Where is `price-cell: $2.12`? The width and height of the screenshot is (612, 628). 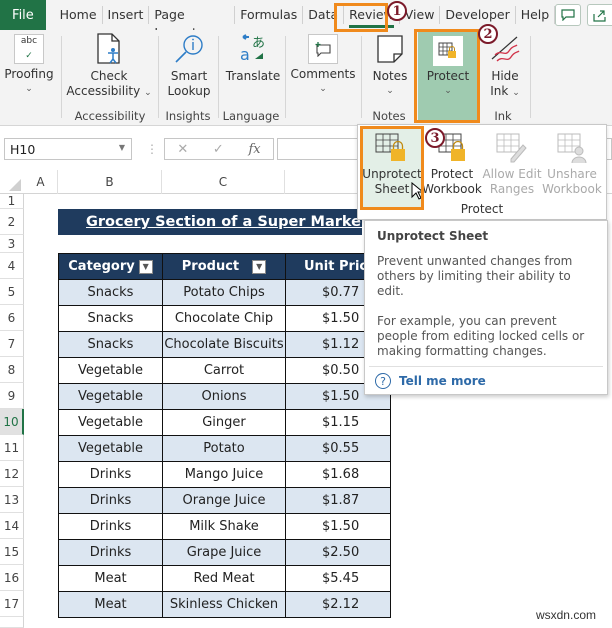
price-cell: $2.12 is located at coordinates (338, 604).